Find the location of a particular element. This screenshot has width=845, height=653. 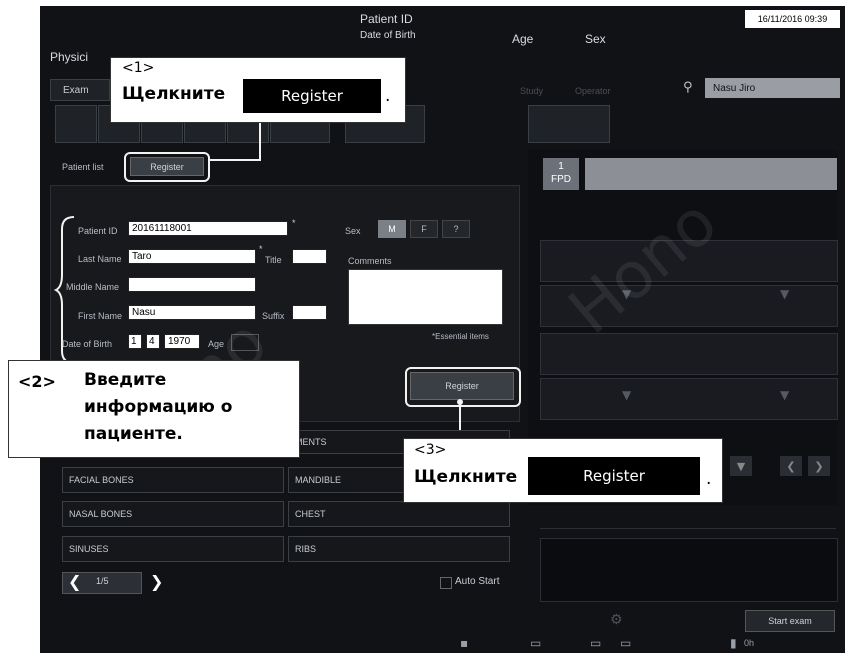

first-name-label: First Name is located at coordinates (100, 316).